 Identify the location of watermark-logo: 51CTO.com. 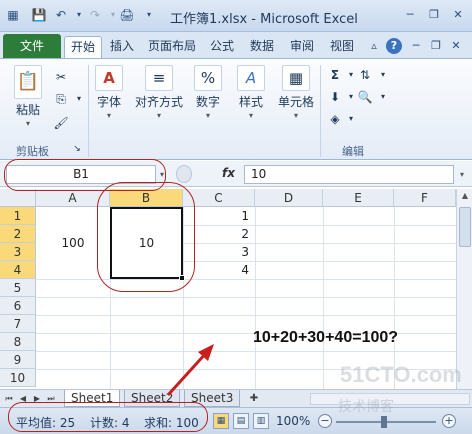
(401, 374).